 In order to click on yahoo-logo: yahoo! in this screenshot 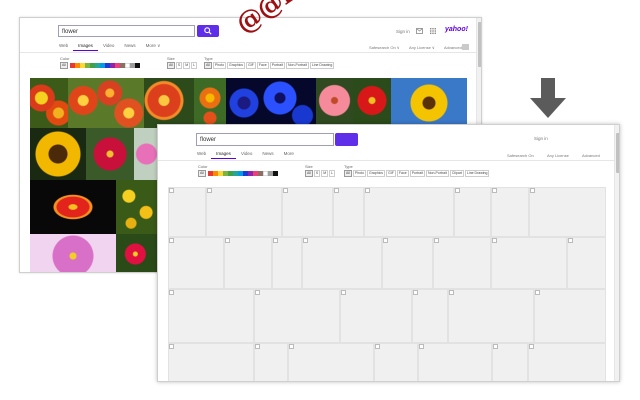, I will do `click(456, 29)`.